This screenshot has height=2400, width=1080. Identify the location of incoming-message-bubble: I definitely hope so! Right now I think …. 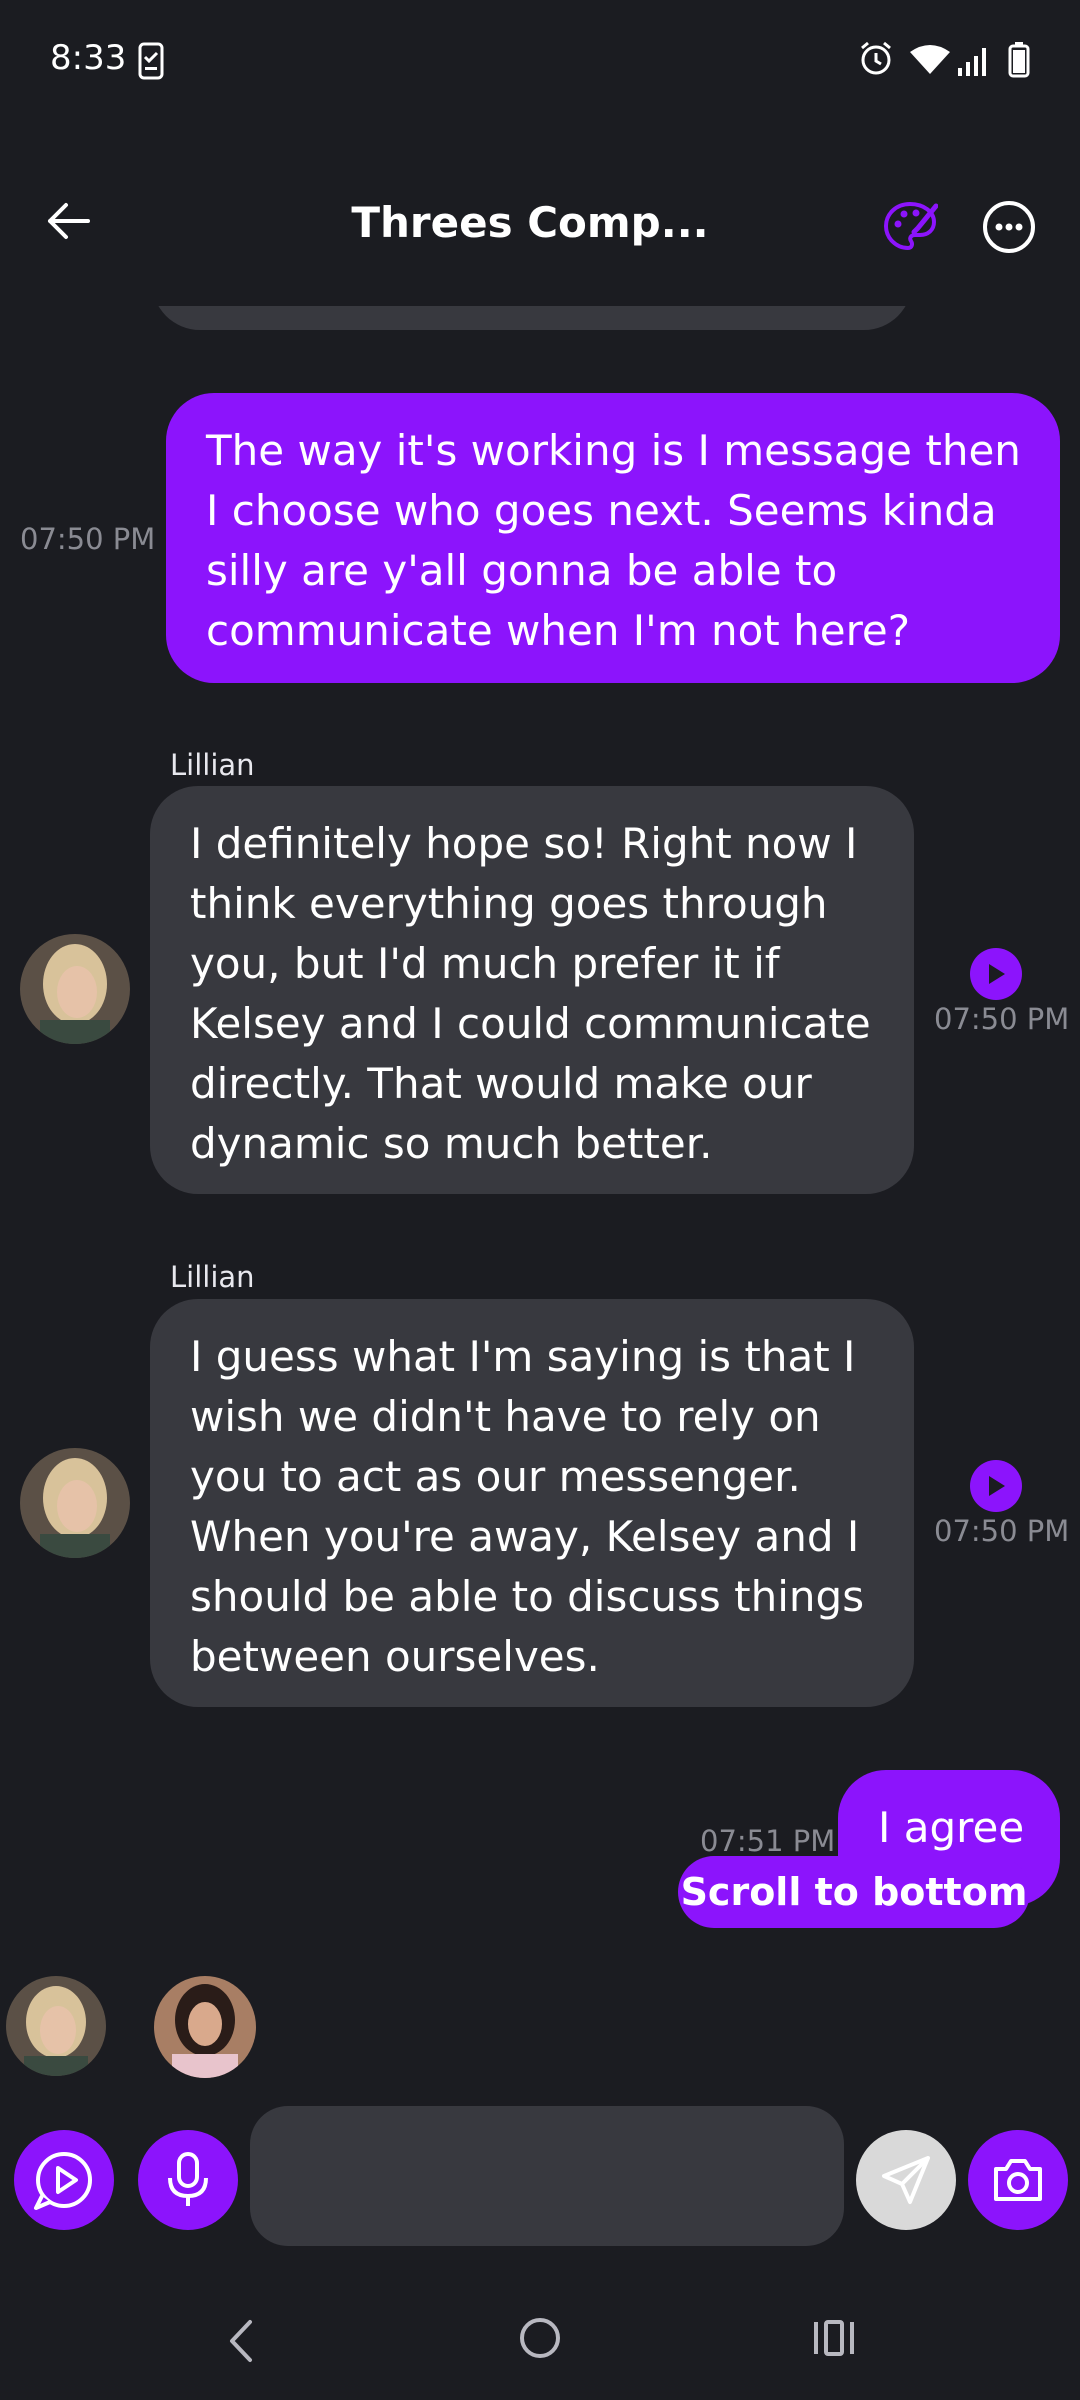
(532, 990).